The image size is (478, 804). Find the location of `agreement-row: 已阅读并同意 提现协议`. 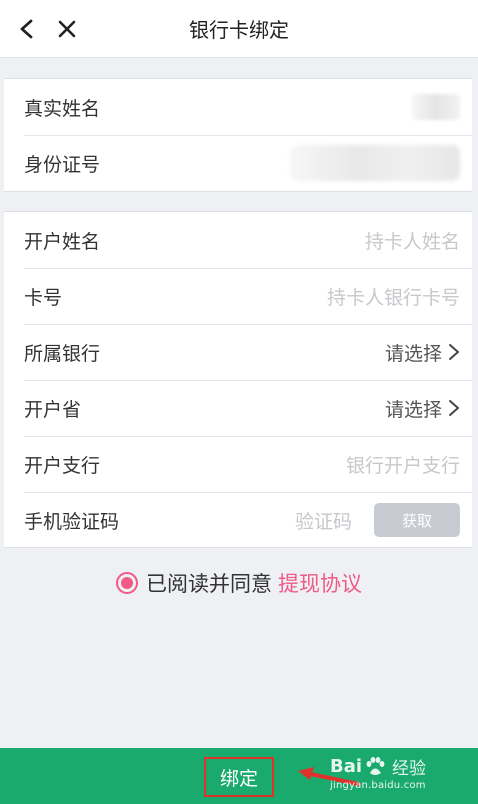

agreement-row: 已阅读并同意 提现协议 is located at coordinates (239, 583).